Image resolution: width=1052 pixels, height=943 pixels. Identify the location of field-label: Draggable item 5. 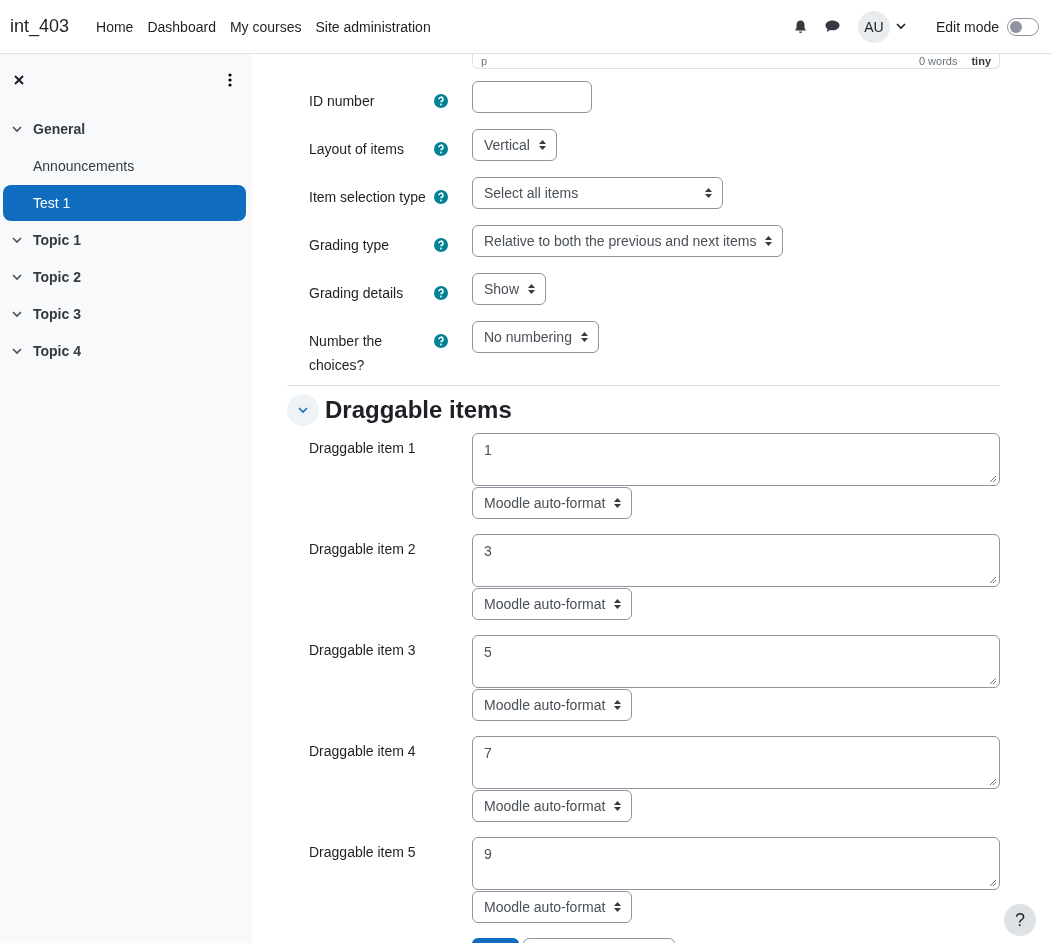
(362, 852).